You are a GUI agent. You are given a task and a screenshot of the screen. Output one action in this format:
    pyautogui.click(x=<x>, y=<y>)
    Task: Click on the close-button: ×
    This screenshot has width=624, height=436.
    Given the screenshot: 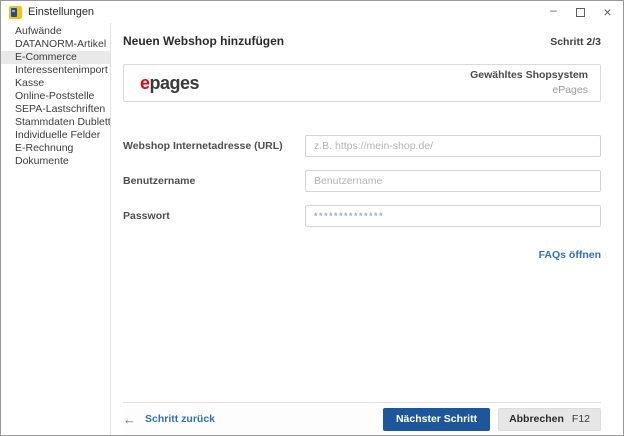 What is the action you would take?
    pyautogui.click(x=607, y=12)
    